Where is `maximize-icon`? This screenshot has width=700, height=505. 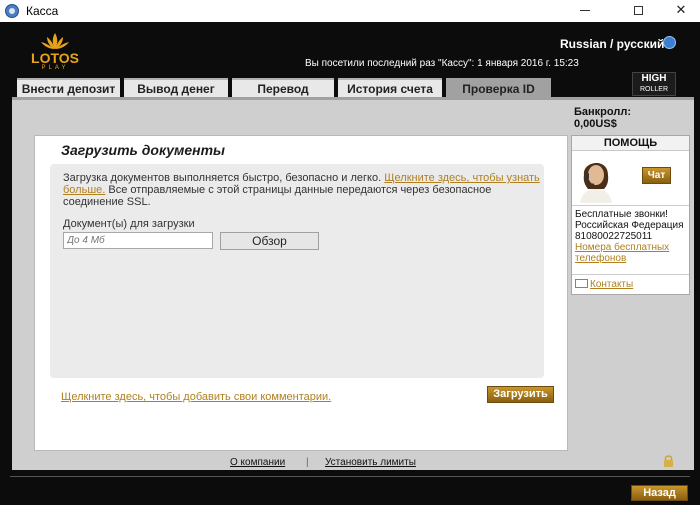 maximize-icon is located at coordinates (638, 11).